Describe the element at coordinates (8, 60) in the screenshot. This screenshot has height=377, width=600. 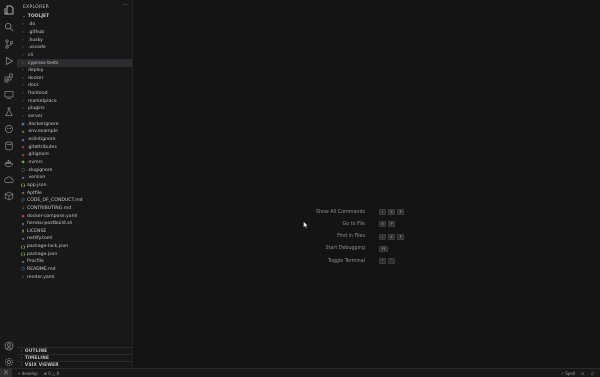
I see `run-debug-icon` at that location.